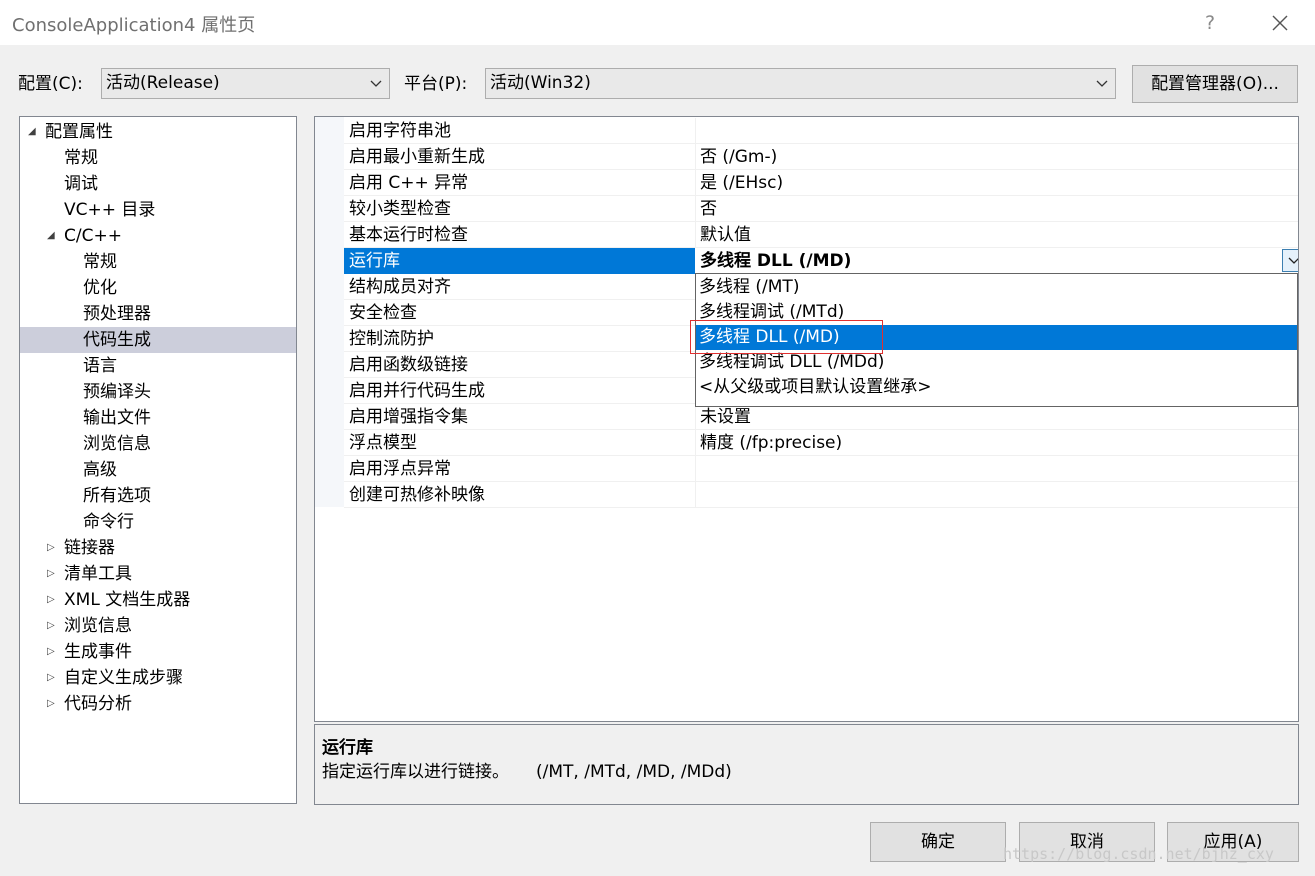 Image resolution: width=1315 pixels, height=876 pixels. Describe the element at coordinates (996, 287) in the screenshot. I see `dropdown-option-mt: 多线程 (/MT)` at that location.